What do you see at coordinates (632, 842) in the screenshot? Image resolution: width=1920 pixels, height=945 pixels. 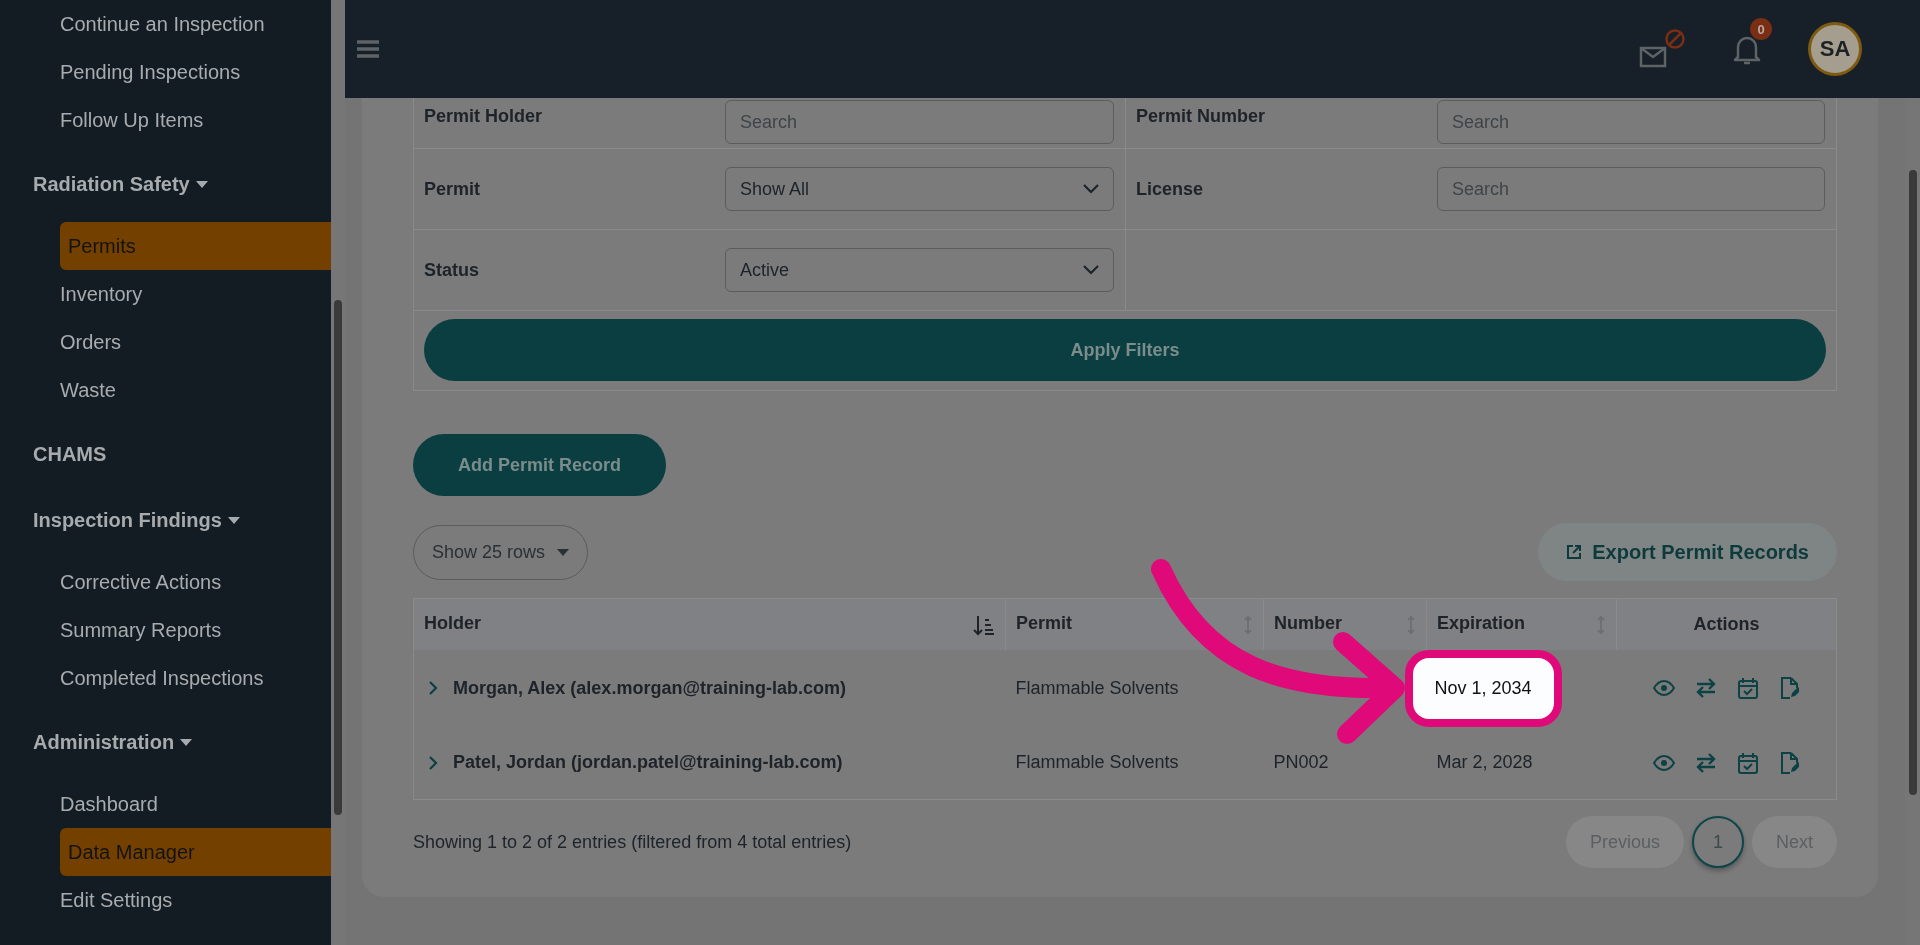 I see `entries-info: Showing 1 to 2 of 2 entries (filtered from 4 total entries)` at bounding box center [632, 842].